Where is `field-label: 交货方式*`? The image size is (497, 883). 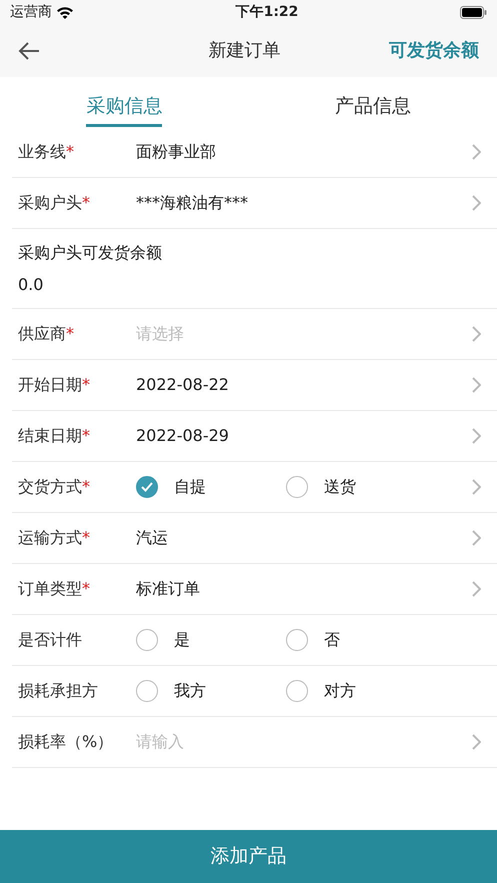 field-label: 交货方式* is located at coordinates (54, 487).